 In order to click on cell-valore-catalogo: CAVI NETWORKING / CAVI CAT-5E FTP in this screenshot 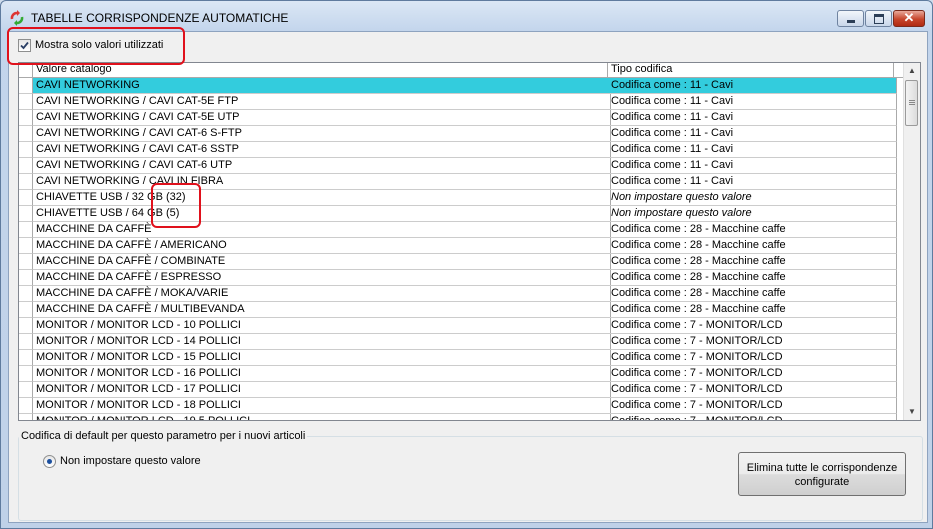, I will do `click(322, 102)`.